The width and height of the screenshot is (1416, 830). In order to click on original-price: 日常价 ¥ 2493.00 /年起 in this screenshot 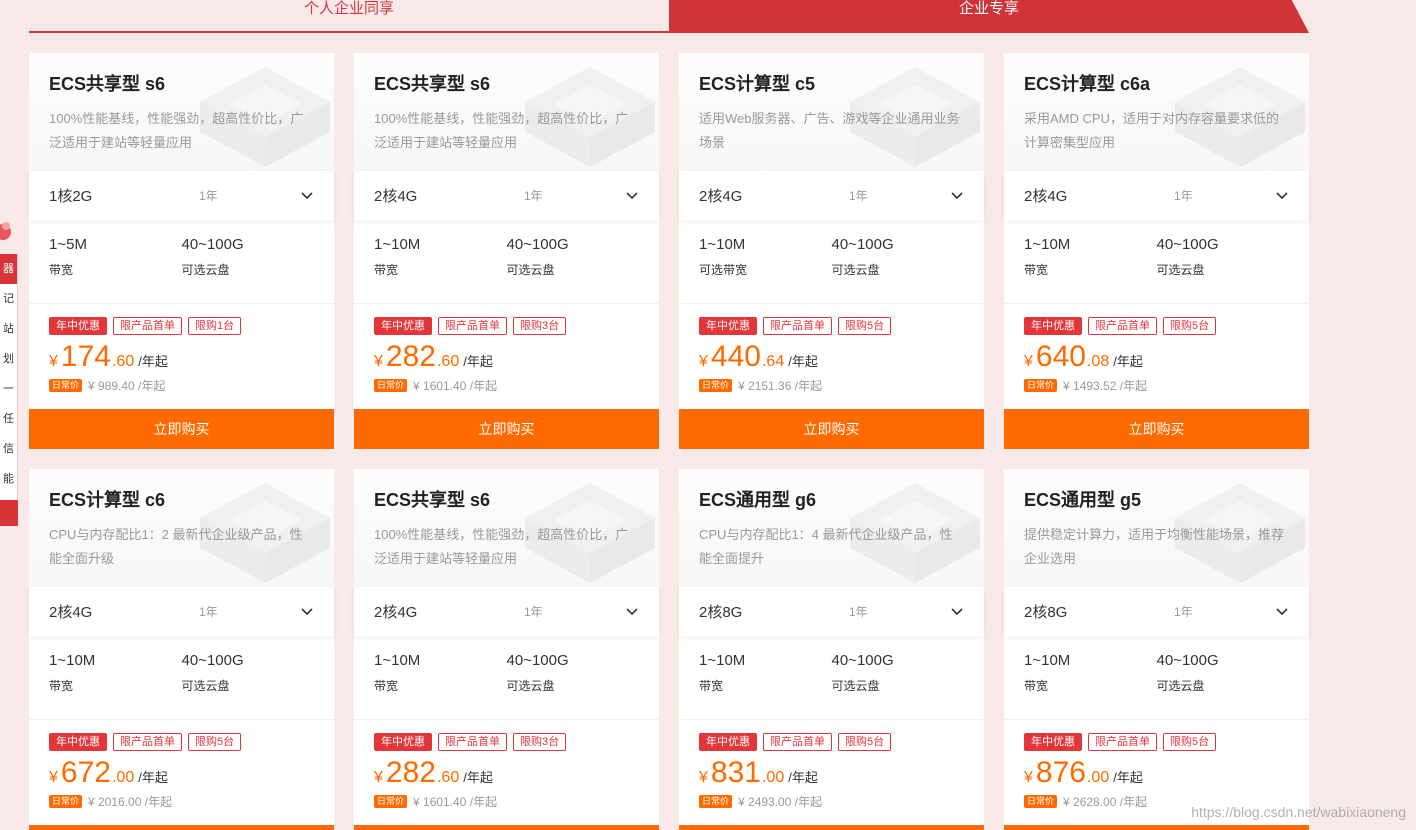, I will do `click(831, 801)`.